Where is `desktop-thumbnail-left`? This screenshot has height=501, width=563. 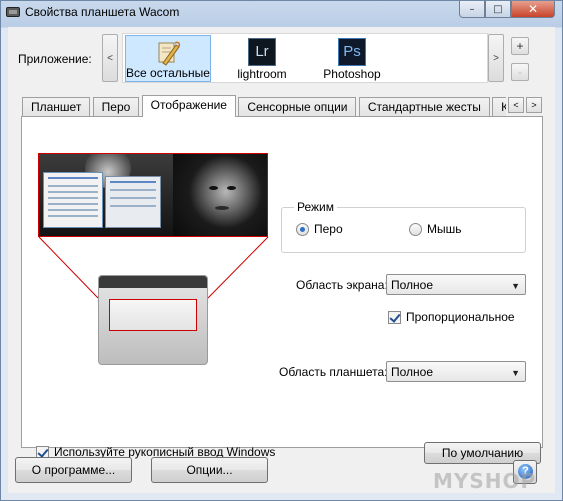 desktop-thumbnail-left is located at coordinates (106, 195).